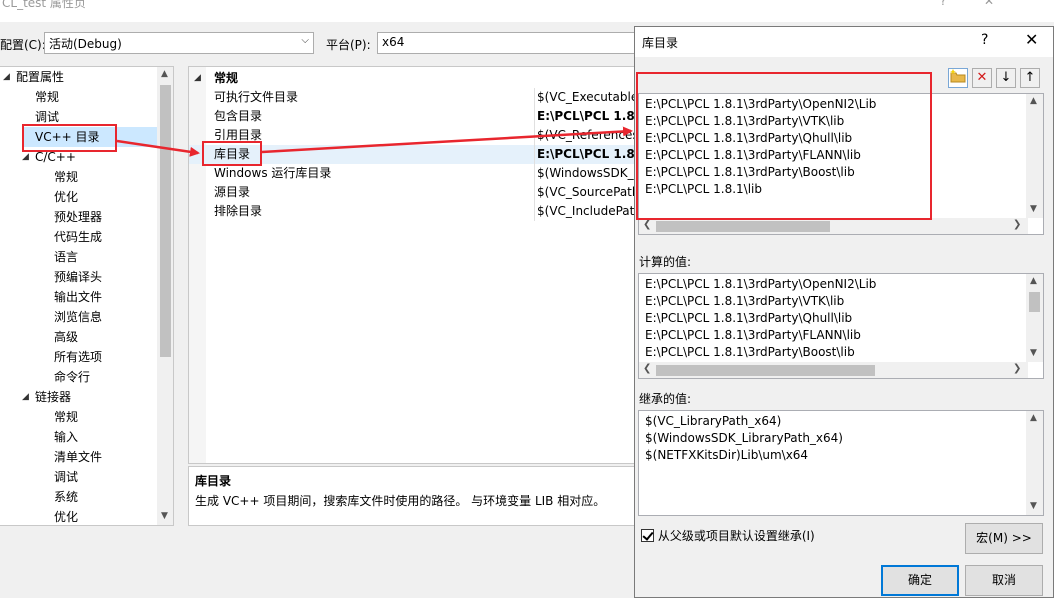  I want to click on collapse-triangle-icon: ◢, so click(197, 78).